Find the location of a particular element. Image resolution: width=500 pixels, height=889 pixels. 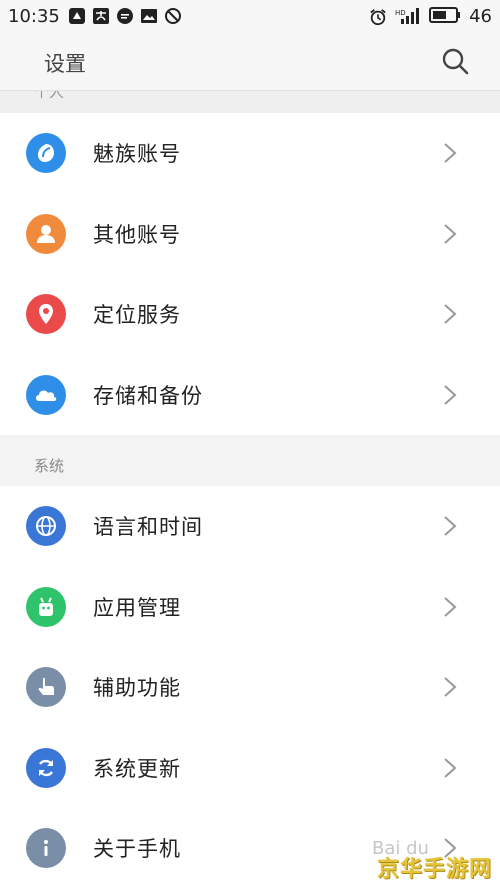

item-label: 辅助功能 is located at coordinates (137, 688).